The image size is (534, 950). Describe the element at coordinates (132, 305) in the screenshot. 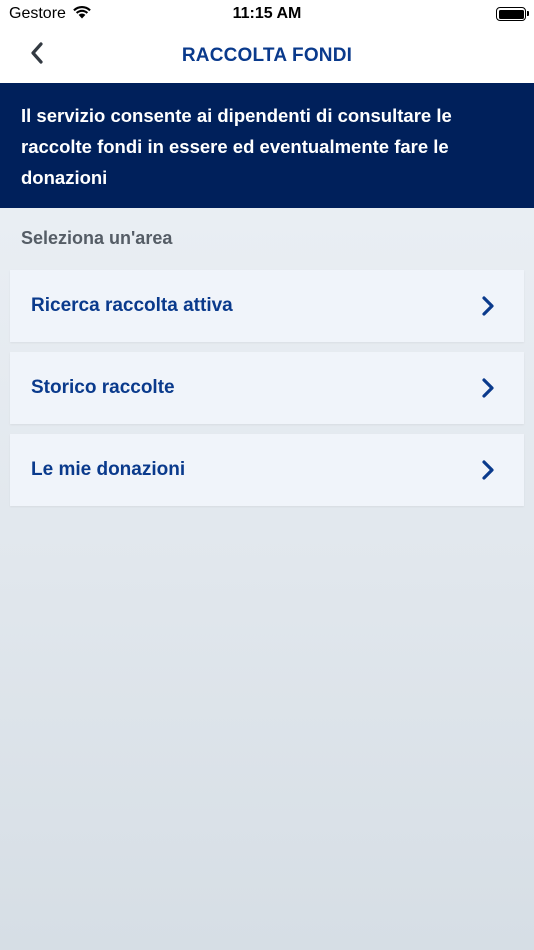

I see `menu-item-label: Ricerca raccolta attiva` at that location.